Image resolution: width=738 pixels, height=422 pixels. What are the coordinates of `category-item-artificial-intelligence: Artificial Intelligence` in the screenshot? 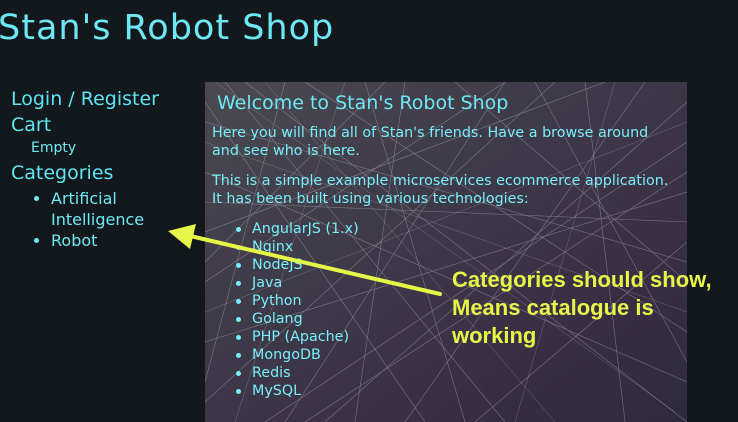 It's located at (101, 209).